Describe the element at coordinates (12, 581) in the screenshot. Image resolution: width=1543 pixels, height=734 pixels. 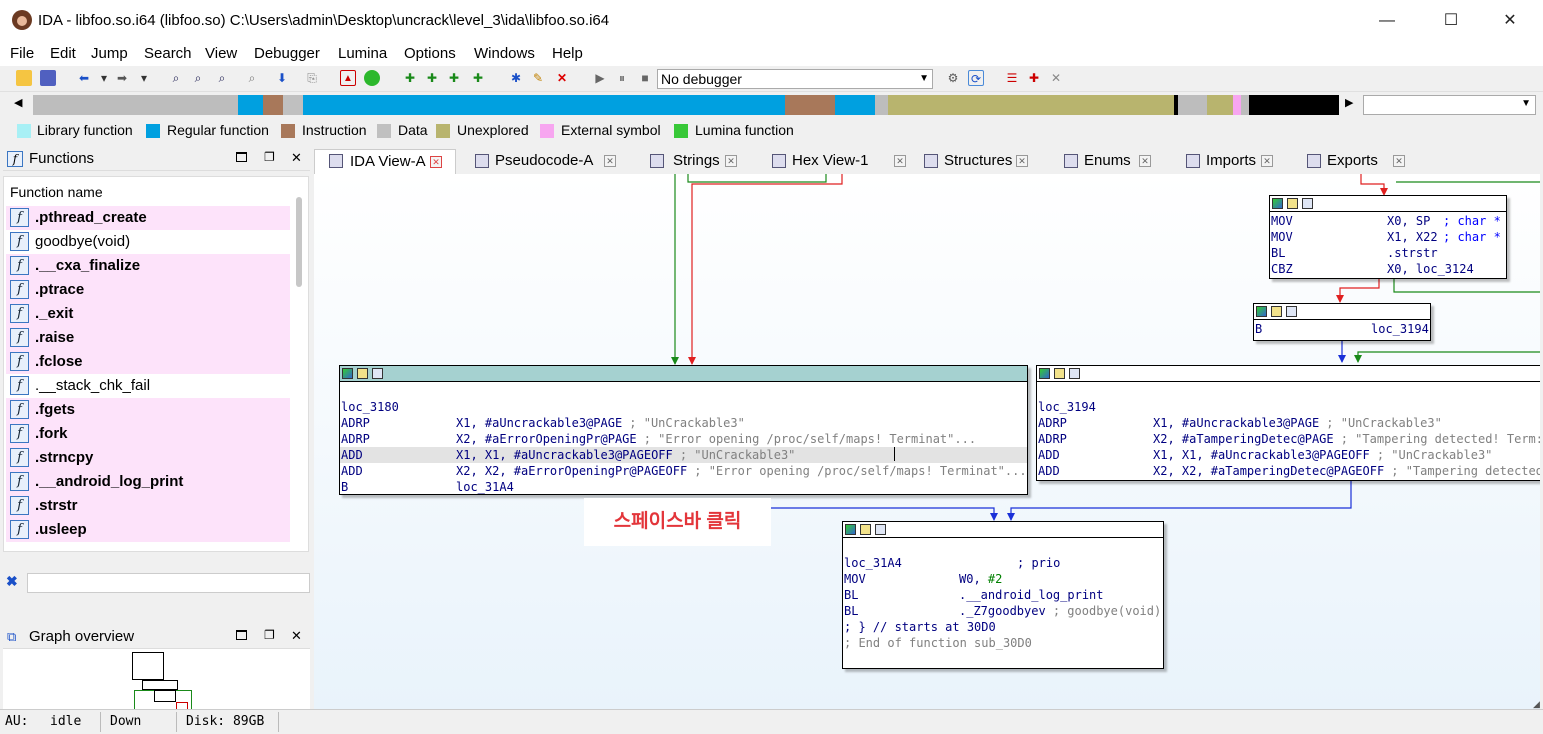
I see `close-filter-icon: ✖` at that location.